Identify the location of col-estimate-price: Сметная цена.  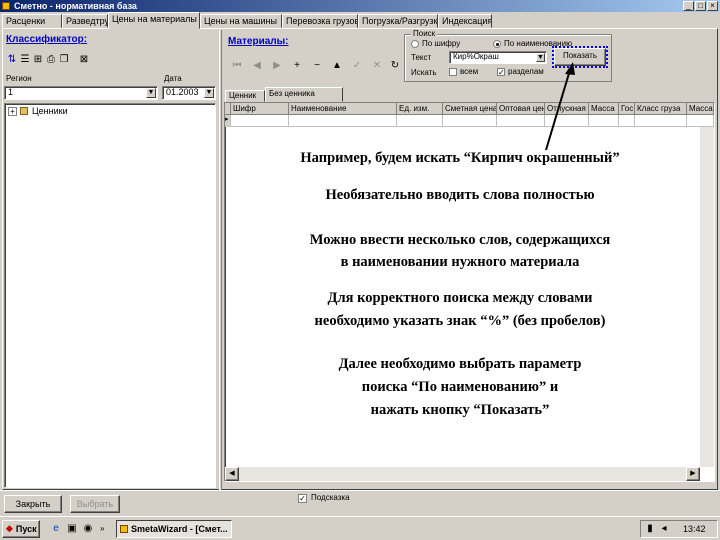
(470, 109).